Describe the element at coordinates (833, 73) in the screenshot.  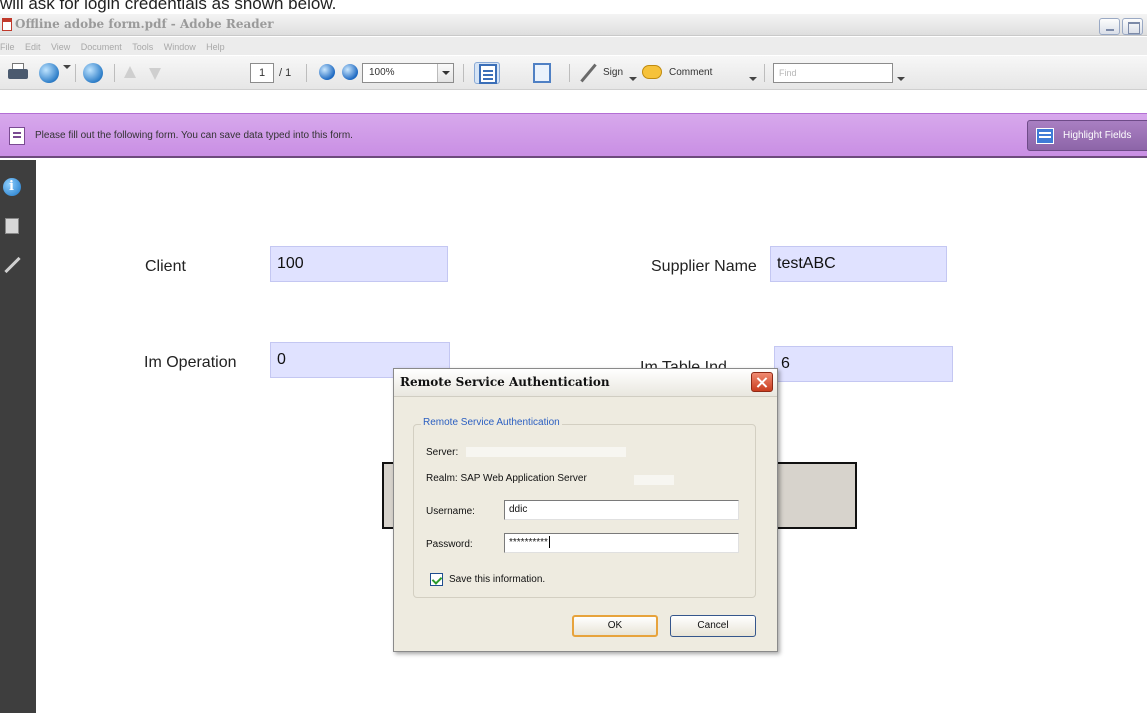
I see `find-input: Find` at that location.